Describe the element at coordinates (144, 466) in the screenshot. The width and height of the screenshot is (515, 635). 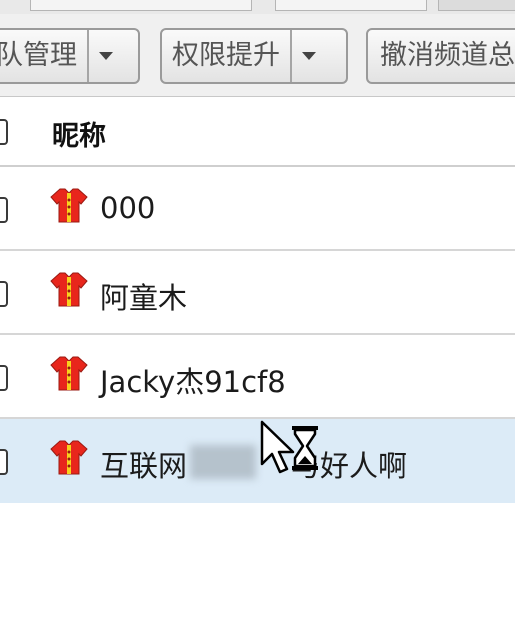
I see `nickname-prefix: 互联网` at that location.